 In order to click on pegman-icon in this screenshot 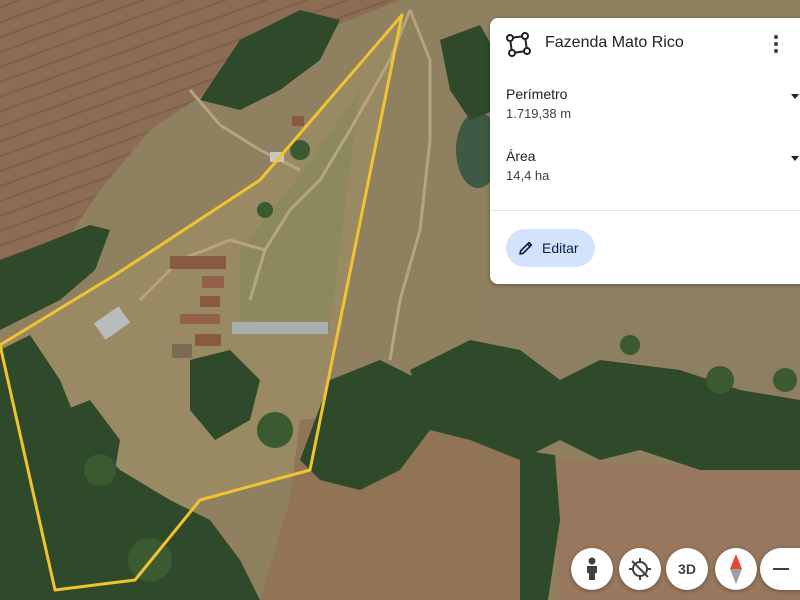, I will do `click(592, 568)`.